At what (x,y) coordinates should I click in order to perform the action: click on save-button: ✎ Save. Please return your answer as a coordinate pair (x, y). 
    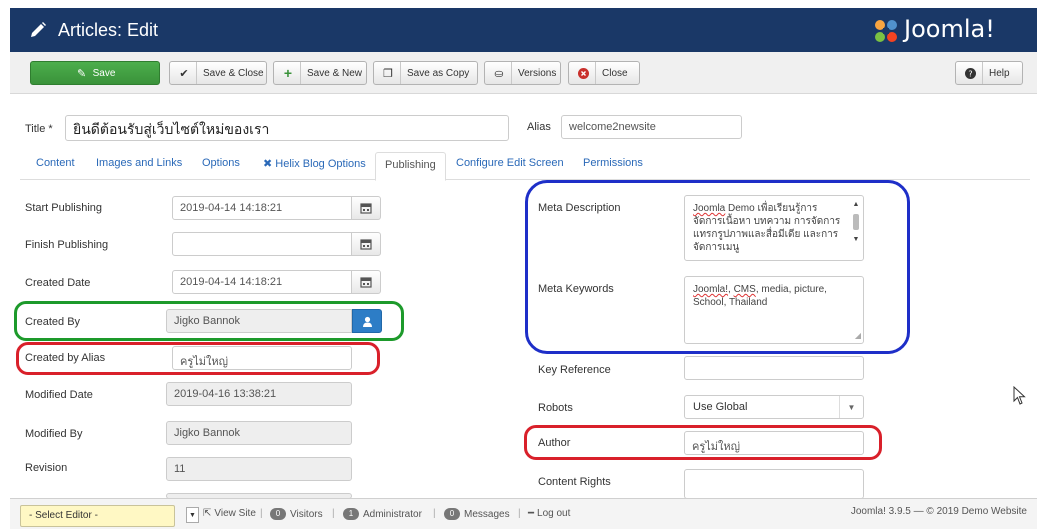
    Looking at the image, I should click on (95, 73).